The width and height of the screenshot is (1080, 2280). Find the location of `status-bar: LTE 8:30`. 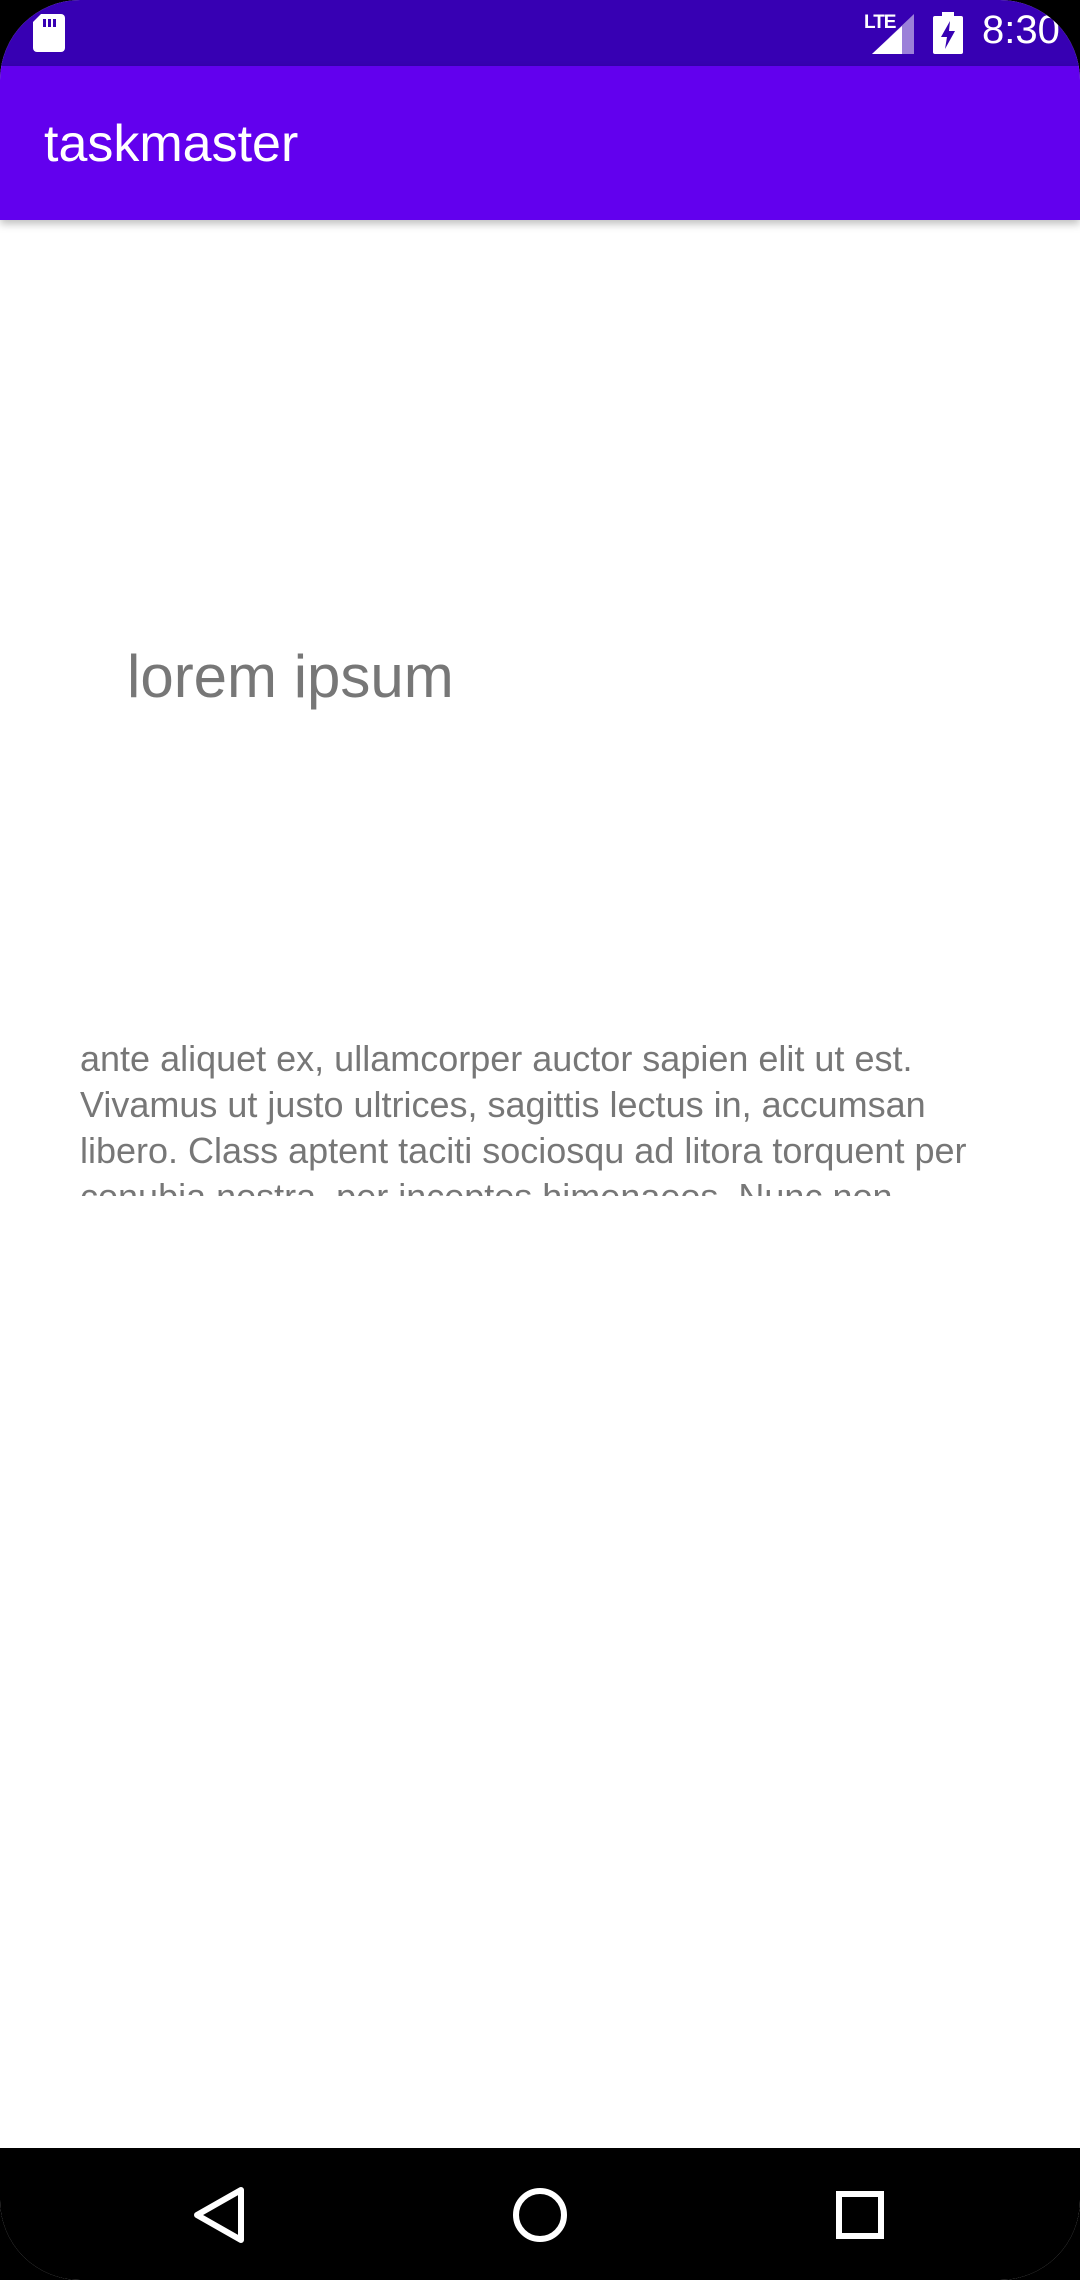

status-bar: LTE 8:30 is located at coordinates (540, 33).